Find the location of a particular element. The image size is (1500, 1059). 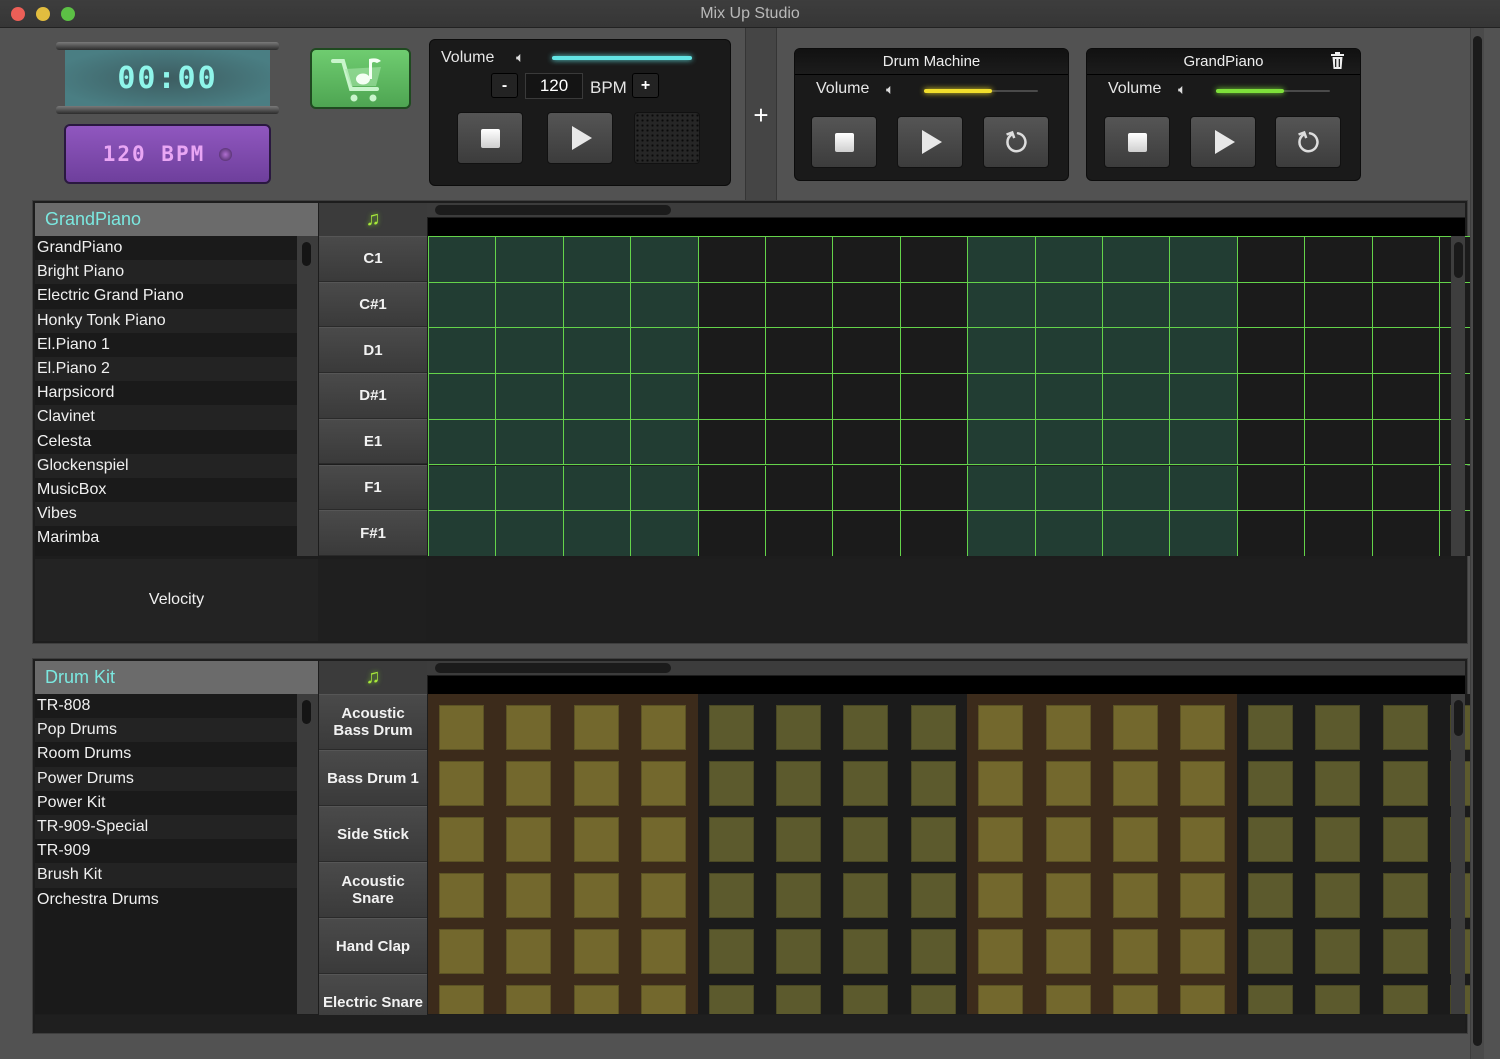

instrument-list-item: El.Piano 1 is located at coordinates (166, 345).